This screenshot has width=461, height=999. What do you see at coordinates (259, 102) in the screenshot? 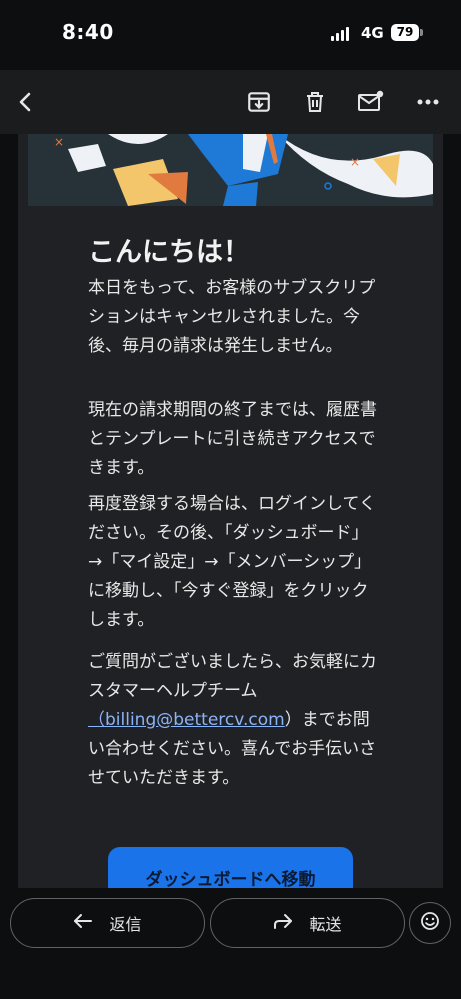
I see `archive-icon` at bounding box center [259, 102].